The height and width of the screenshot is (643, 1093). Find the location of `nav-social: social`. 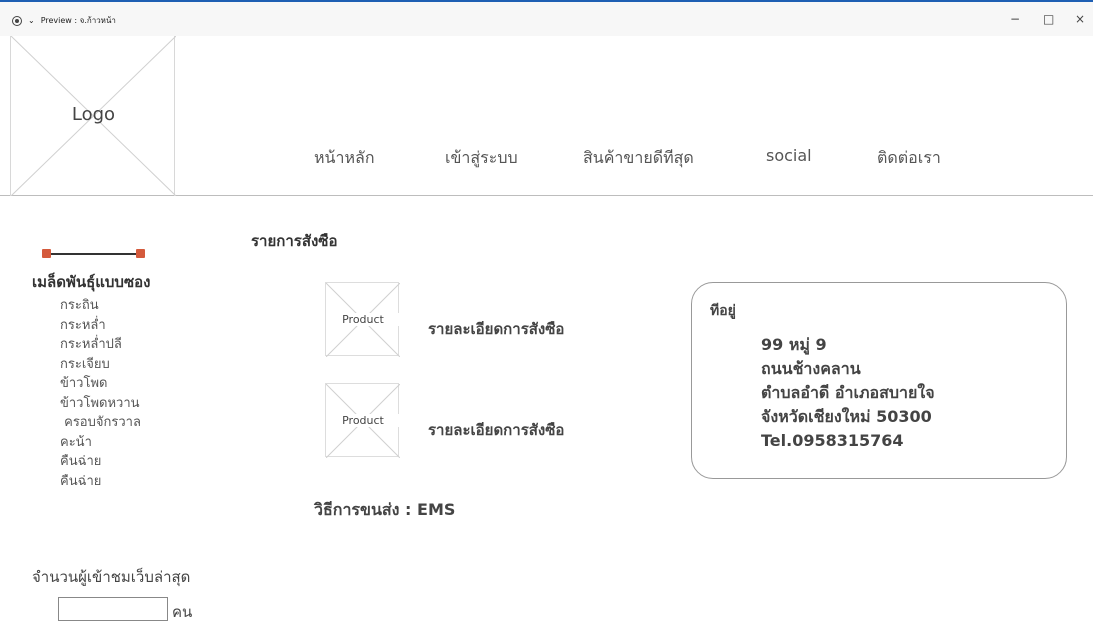

nav-social: social is located at coordinates (789, 155).